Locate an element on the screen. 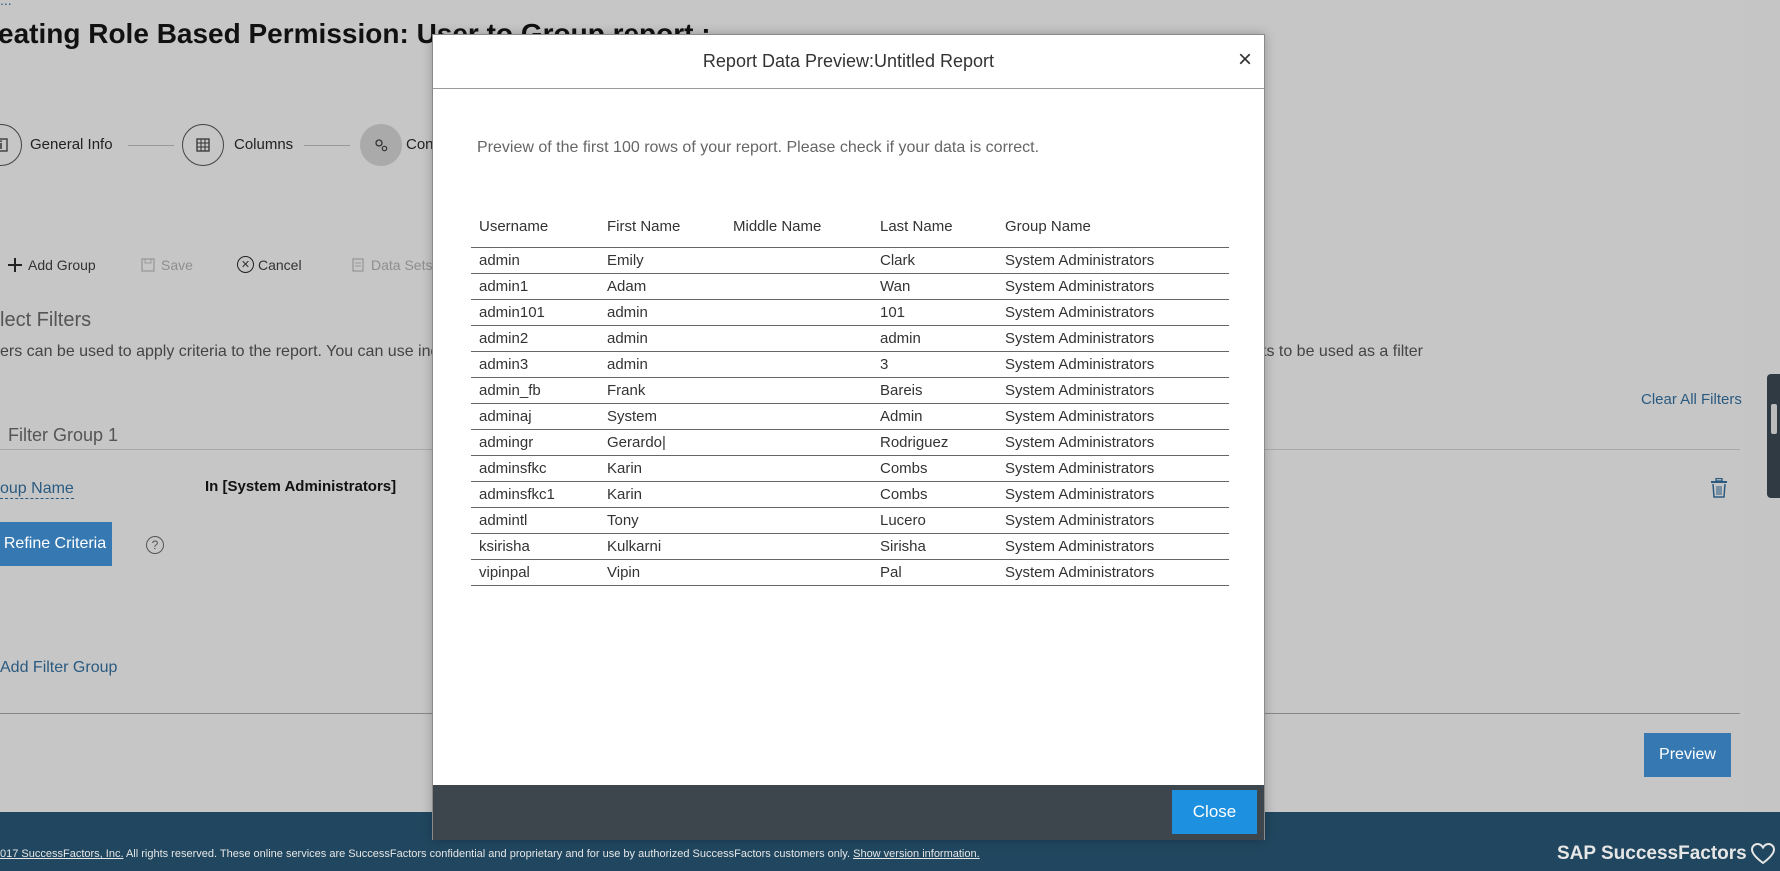  table-cell: System is located at coordinates (662, 416).